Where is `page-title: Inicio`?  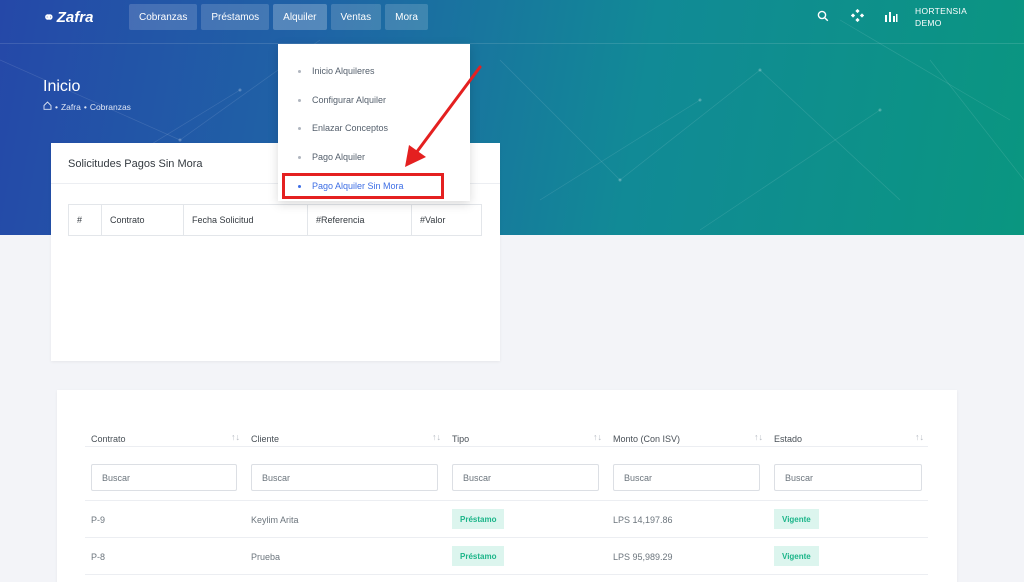 page-title: Inicio is located at coordinates (62, 86).